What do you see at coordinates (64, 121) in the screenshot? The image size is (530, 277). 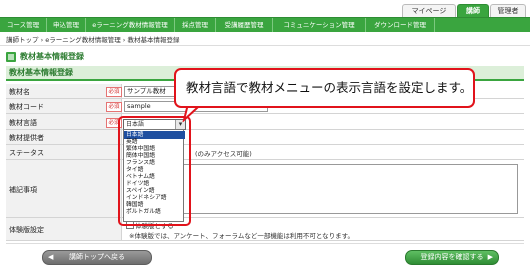 I see `label-cell: 教材言語 必須` at bounding box center [64, 121].